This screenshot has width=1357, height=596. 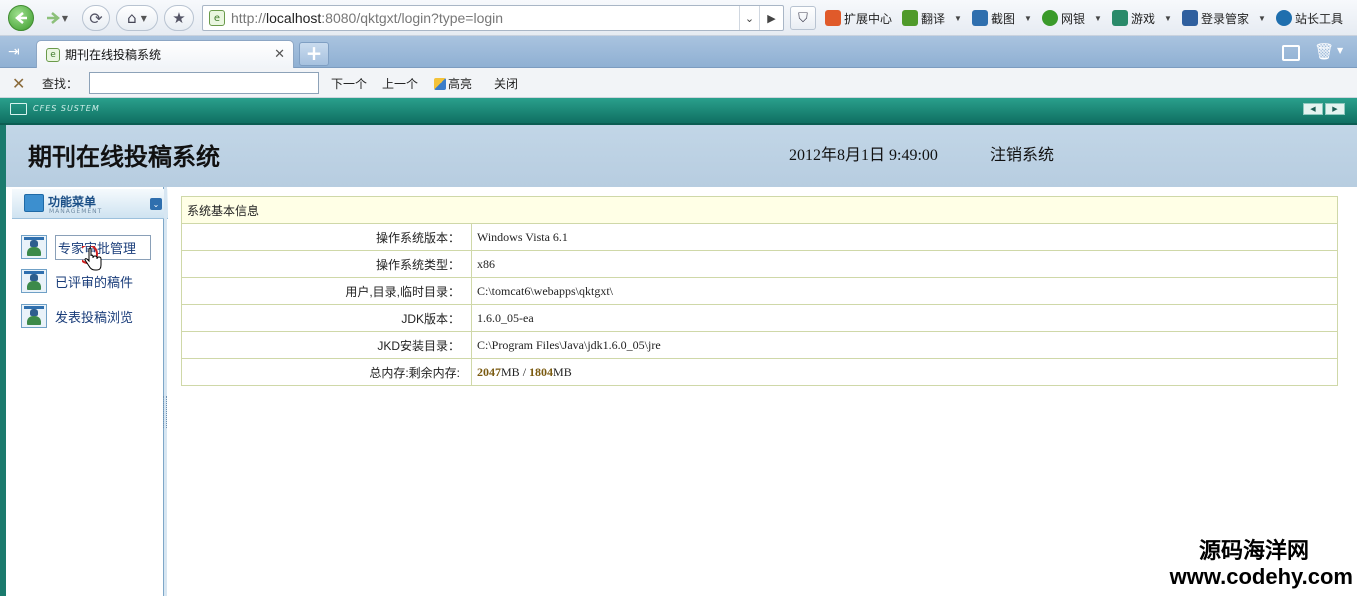 I want to click on ext-games: 游戏 ▼, so click(x=1142, y=18).